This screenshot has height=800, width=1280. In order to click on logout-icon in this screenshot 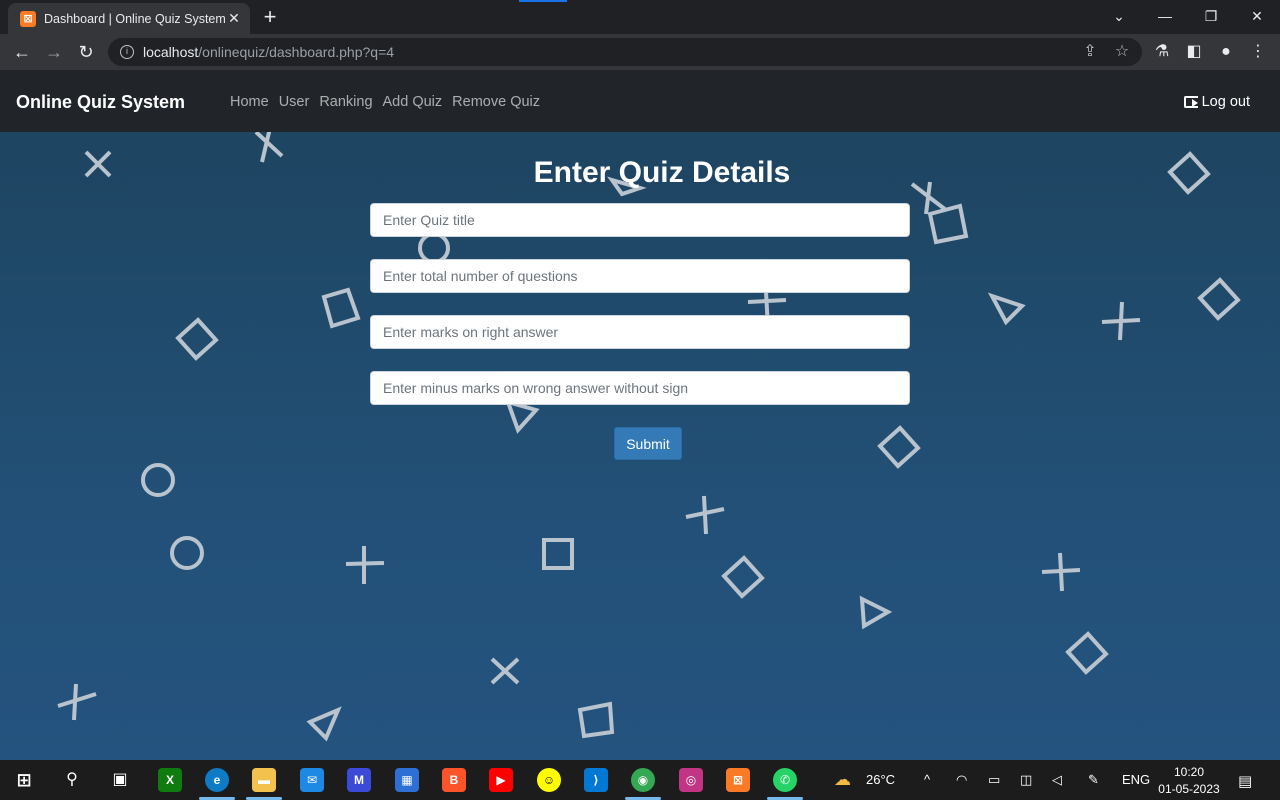, I will do `click(1190, 102)`.